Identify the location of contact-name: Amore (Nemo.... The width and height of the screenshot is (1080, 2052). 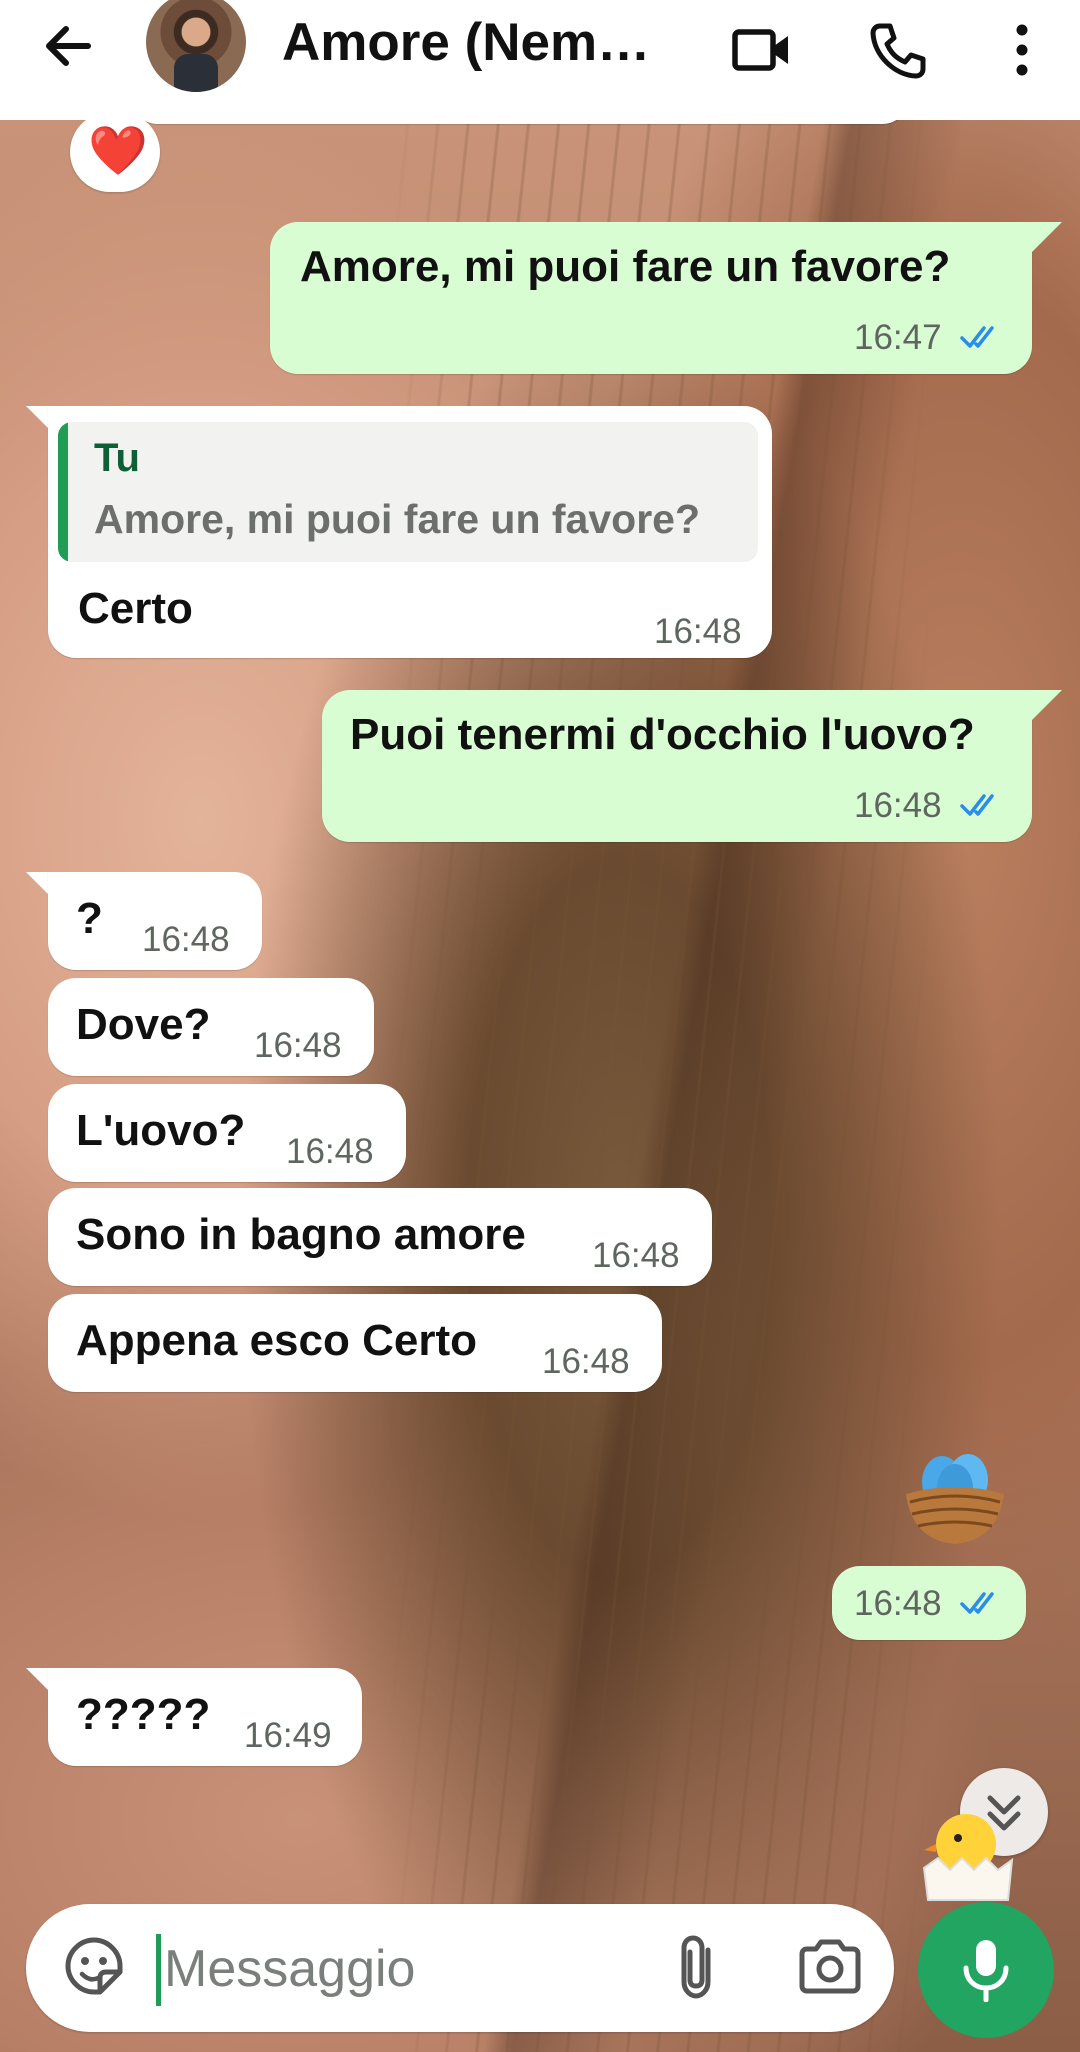
(467, 43).